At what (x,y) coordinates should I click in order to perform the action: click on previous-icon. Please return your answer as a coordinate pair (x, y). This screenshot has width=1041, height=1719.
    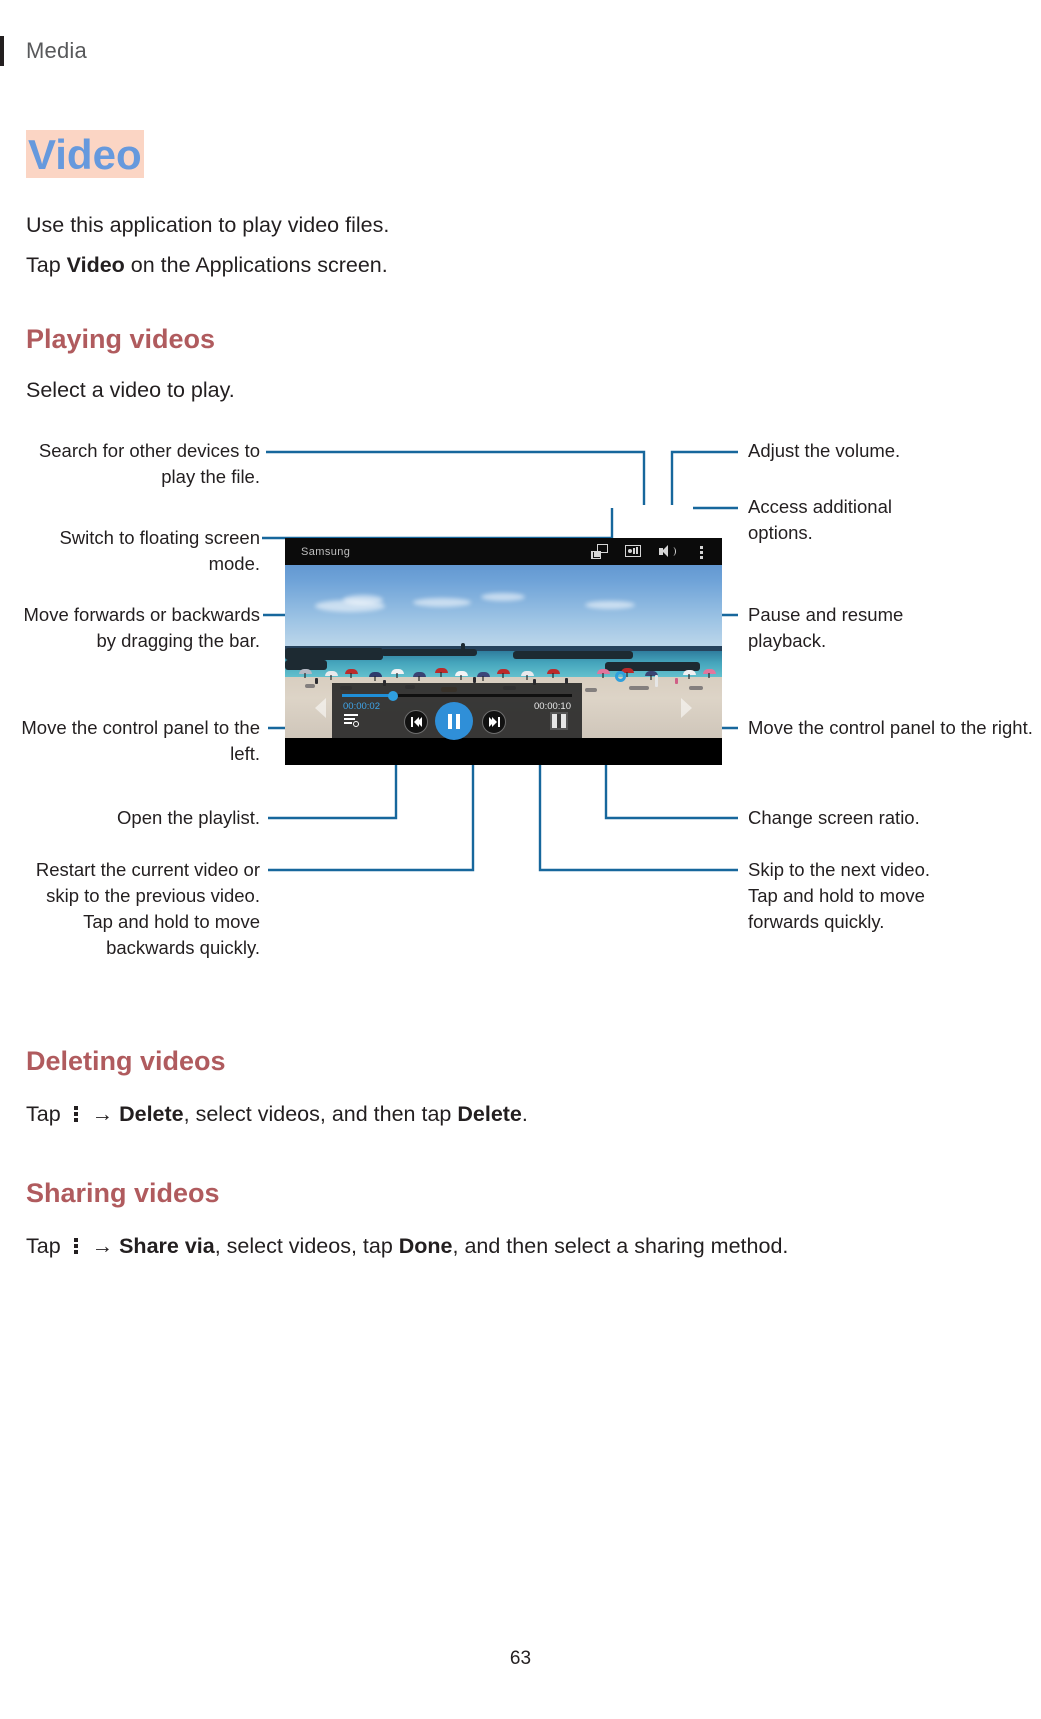
    Looking at the image, I should click on (416, 722).